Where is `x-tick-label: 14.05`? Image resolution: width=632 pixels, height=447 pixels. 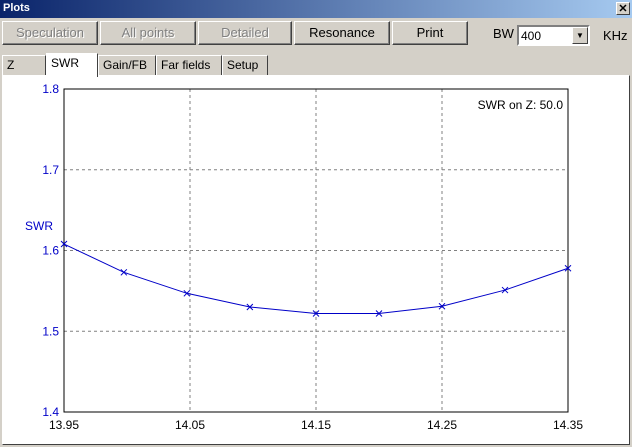
x-tick-label: 14.05 is located at coordinates (190, 425).